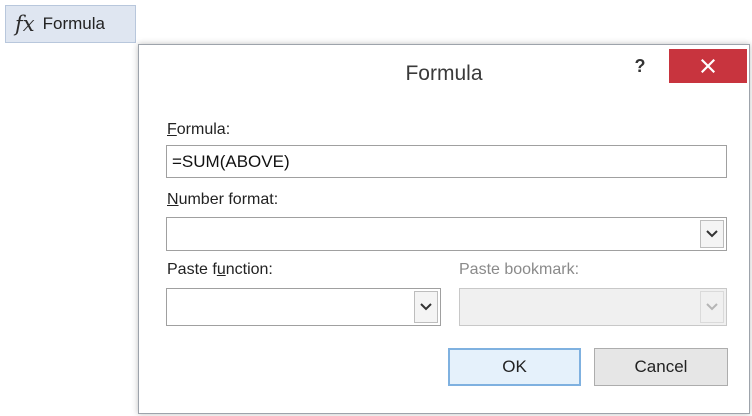  Describe the element at coordinates (446, 161) in the screenshot. I see `formula-input: =SUM(ABOVE)` at that location.